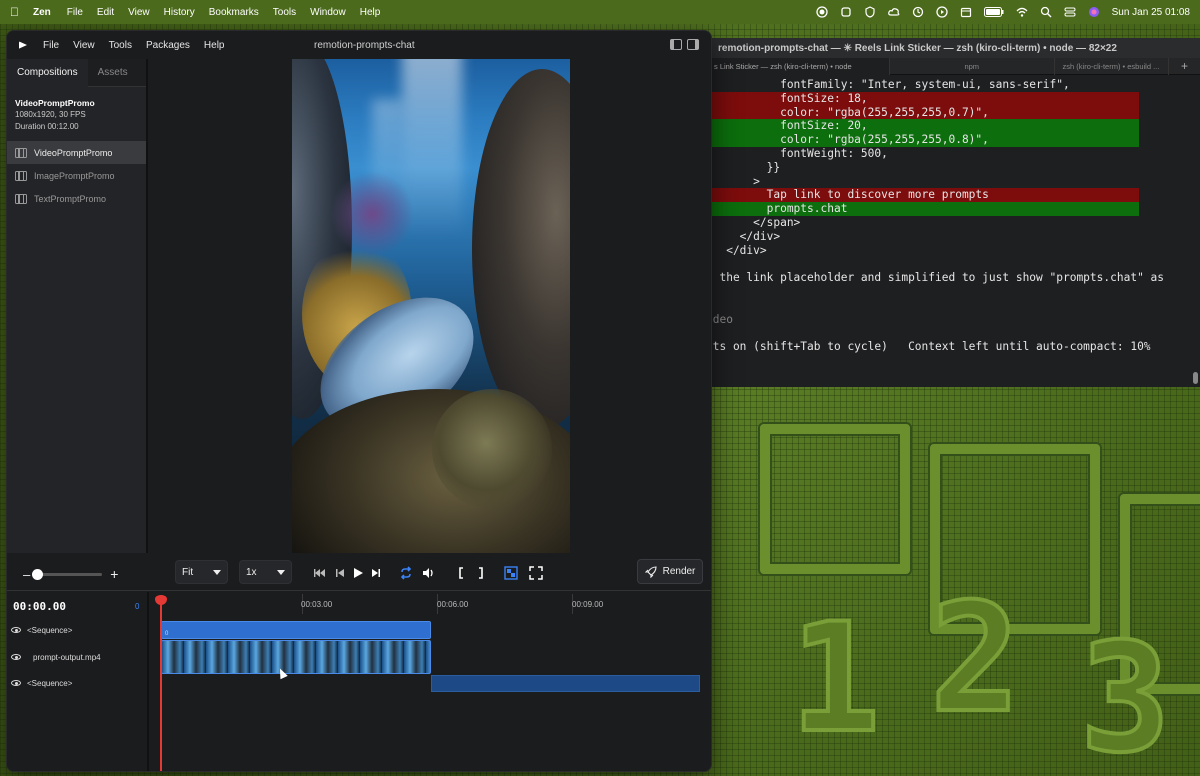 The width and height of the screenshot is (1200, 776). What do you see at coordinates (893, 12) in the screenshot?
I see `cloud-icon` at bounding box center [893, 12].